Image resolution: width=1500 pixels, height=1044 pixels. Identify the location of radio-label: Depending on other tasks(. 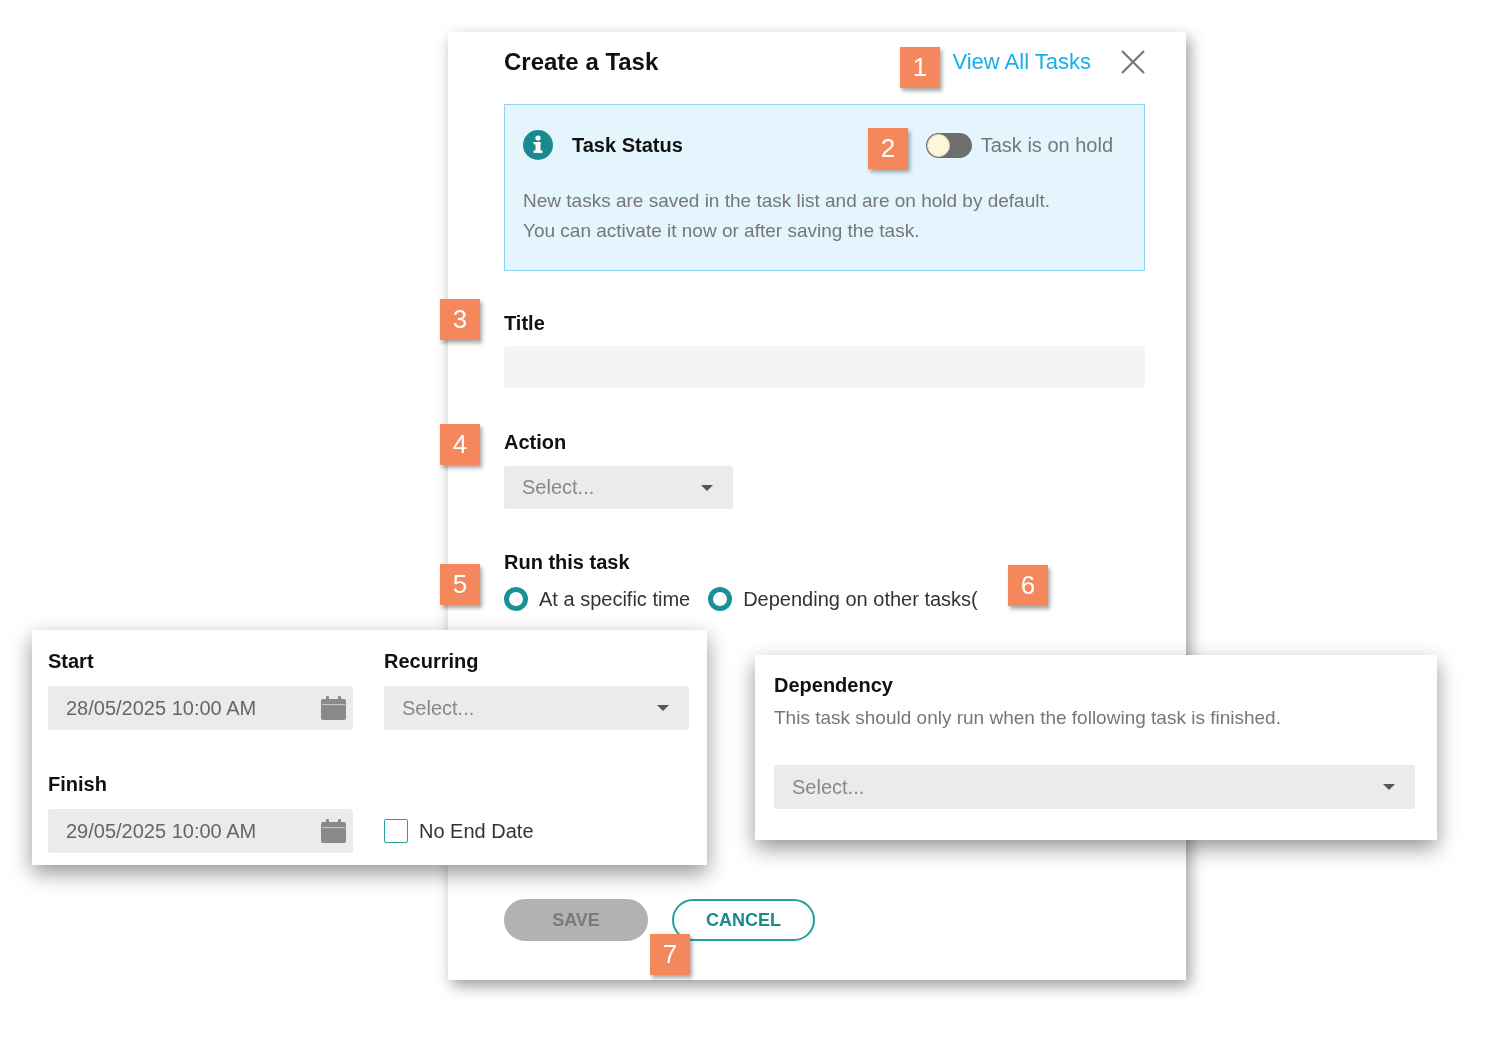
(860, 599).